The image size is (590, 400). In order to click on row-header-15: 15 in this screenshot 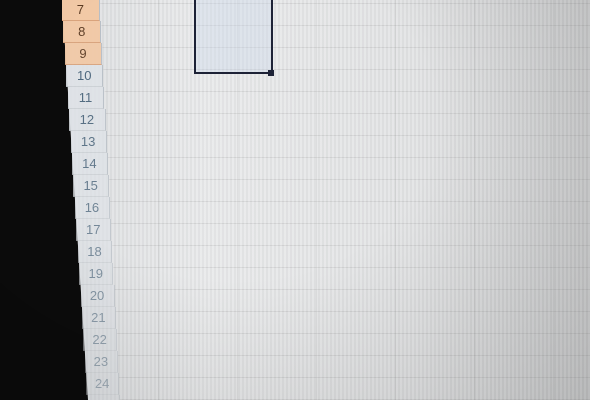, I will do `click(91, 186)`.